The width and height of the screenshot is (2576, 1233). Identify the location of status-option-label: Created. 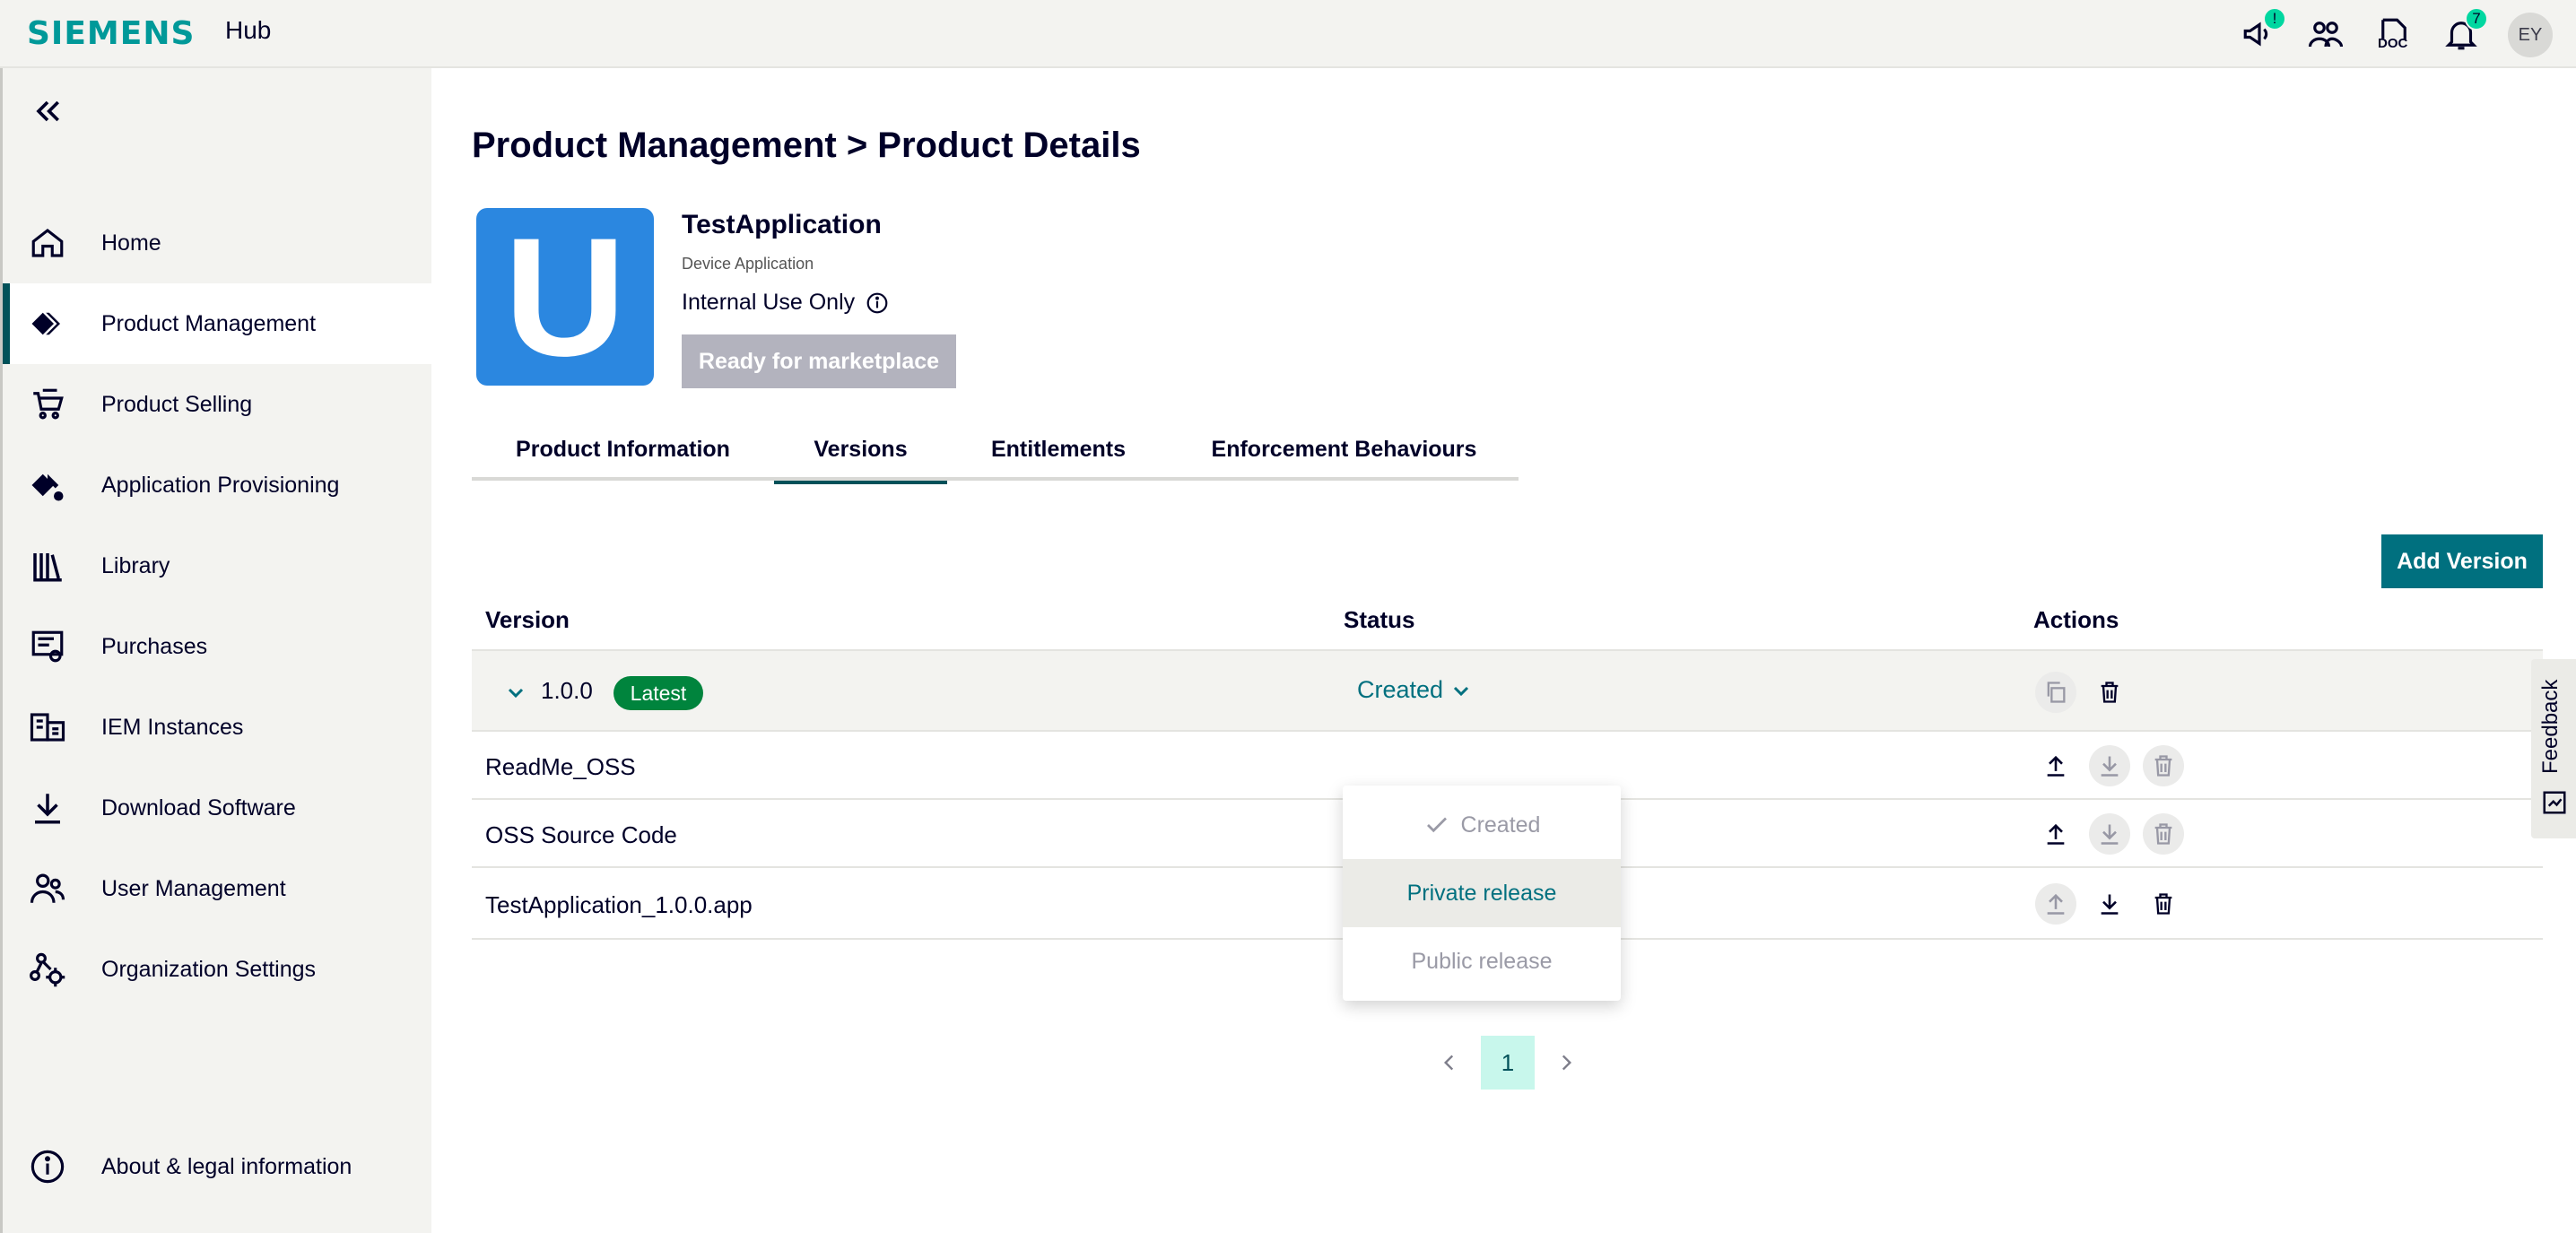
(1500, 825).